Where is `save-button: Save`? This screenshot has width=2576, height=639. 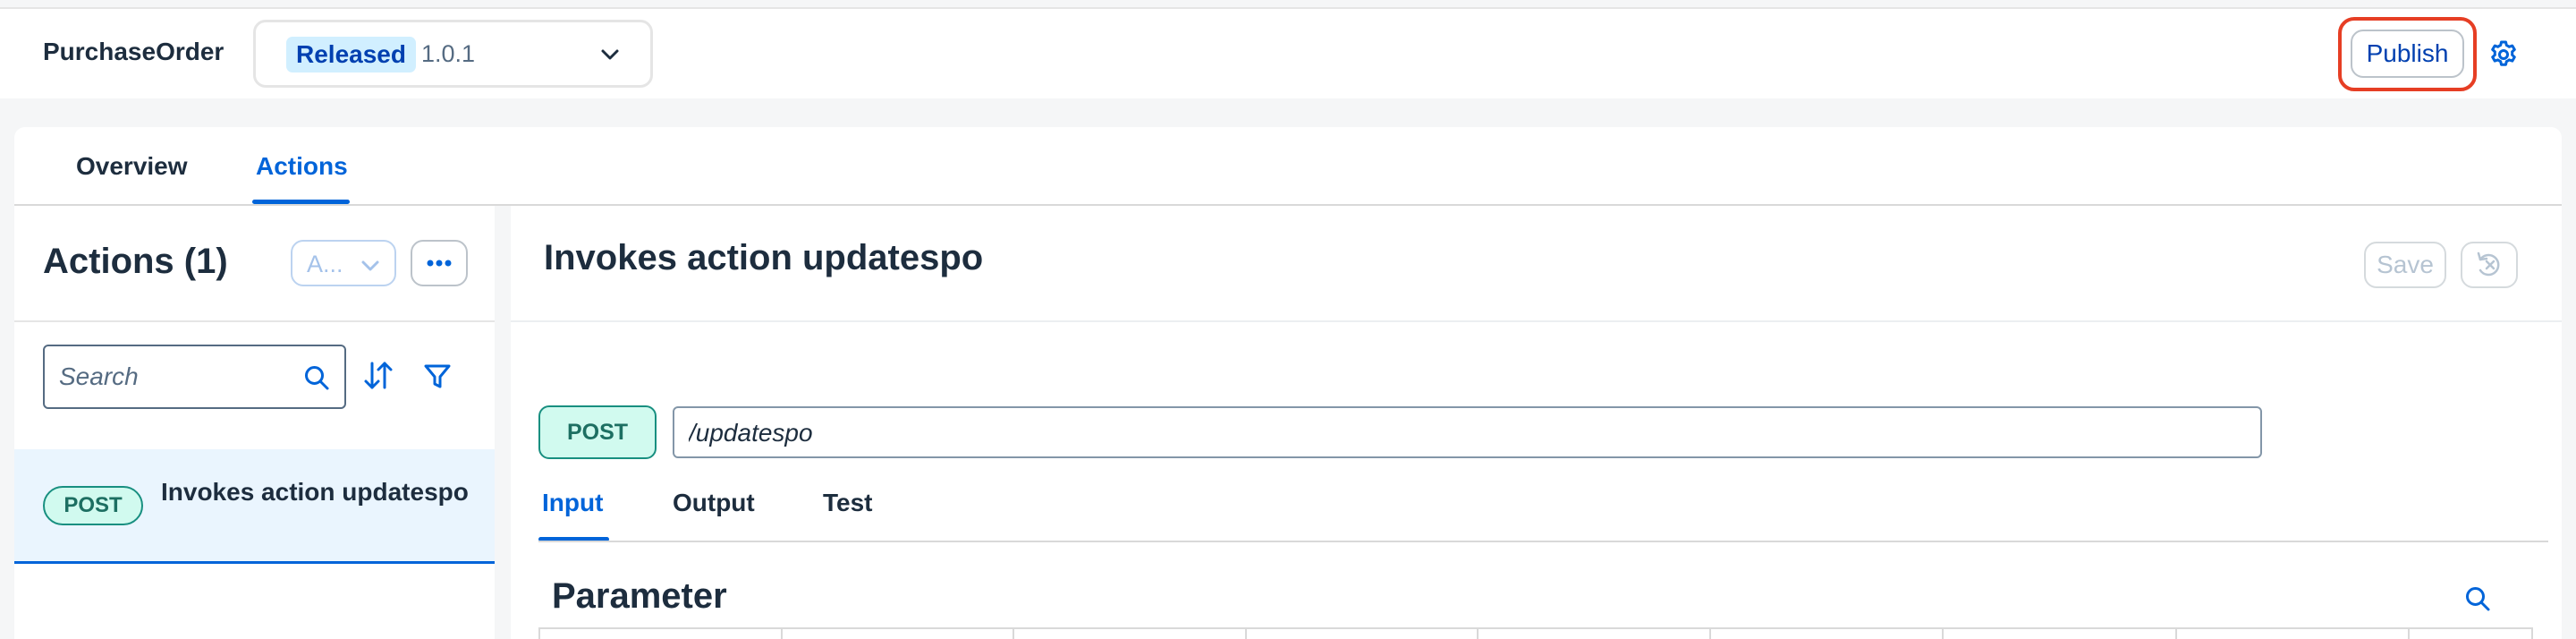
save-button: Save is located at coordinates (2405, 265).